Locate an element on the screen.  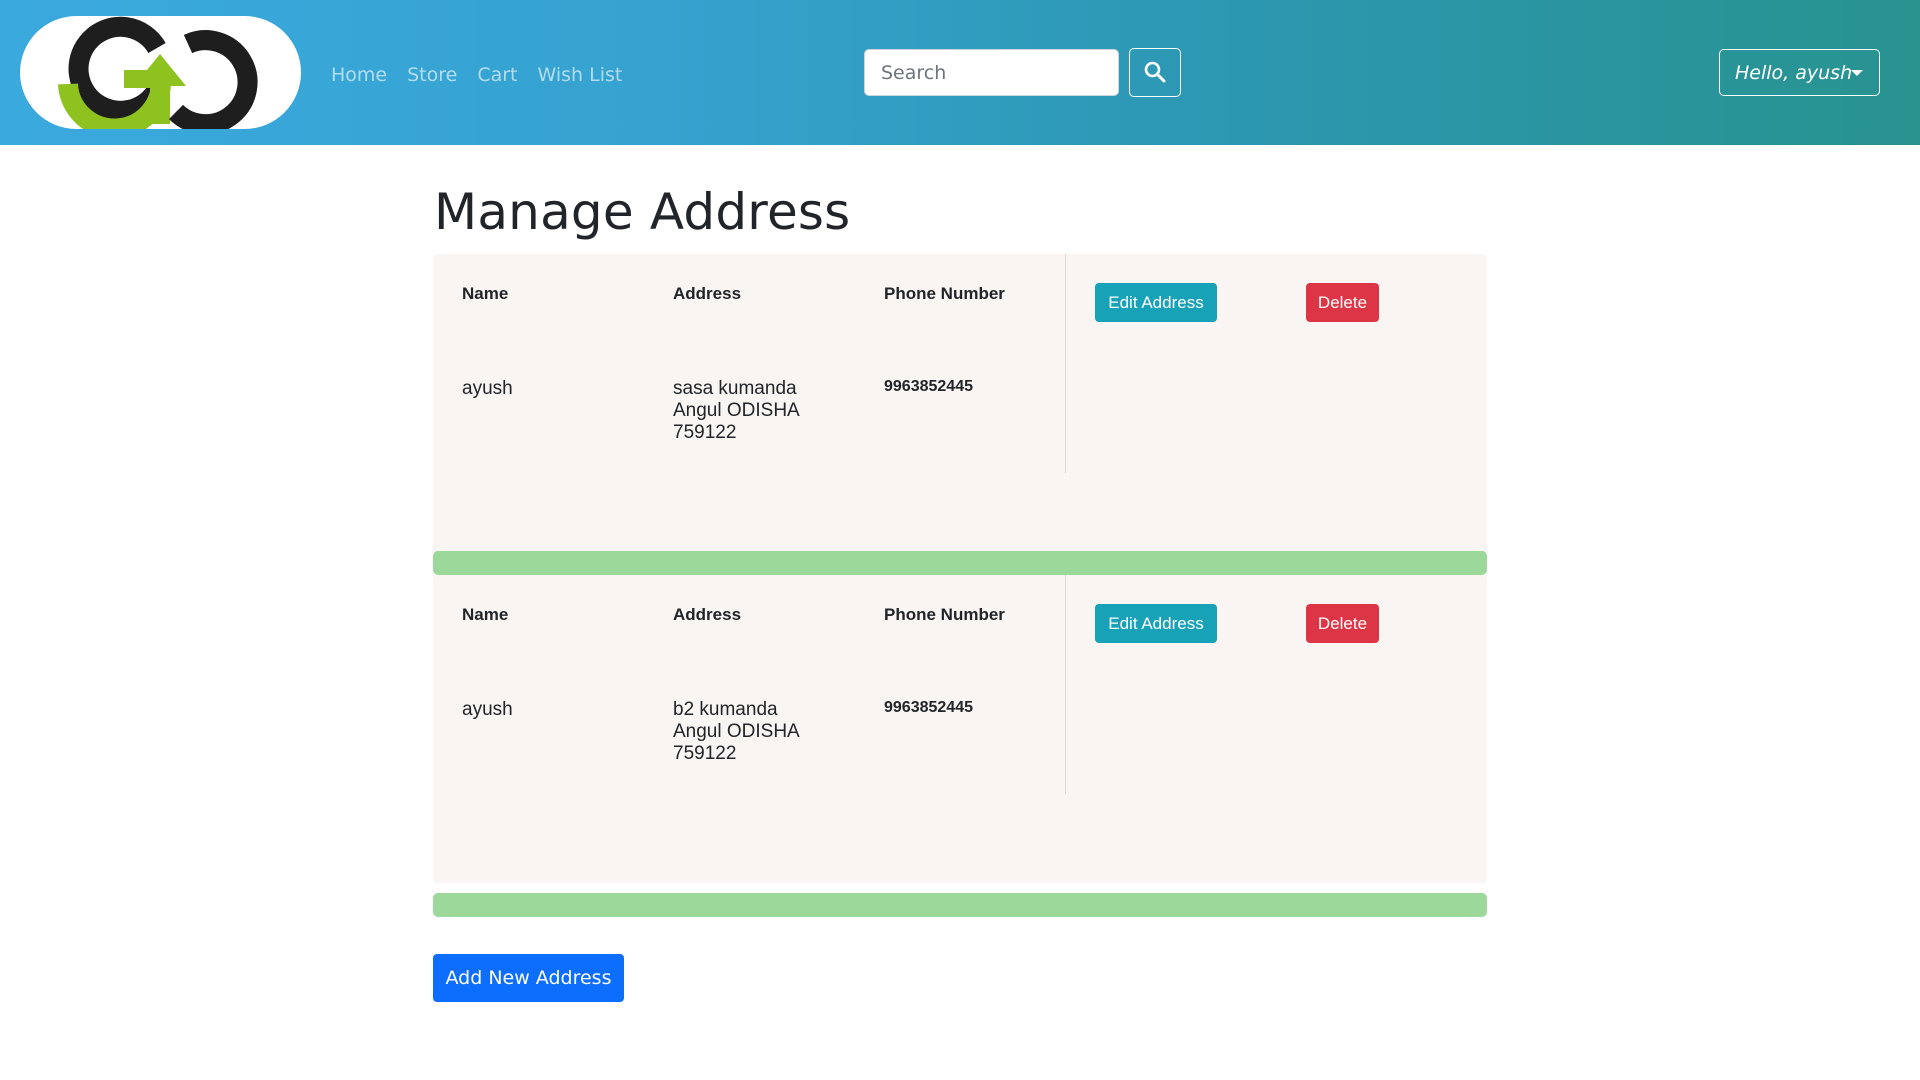
address-text: sasa kumanda Angul ODISHA 759122 is located at coordinates (736, 411).